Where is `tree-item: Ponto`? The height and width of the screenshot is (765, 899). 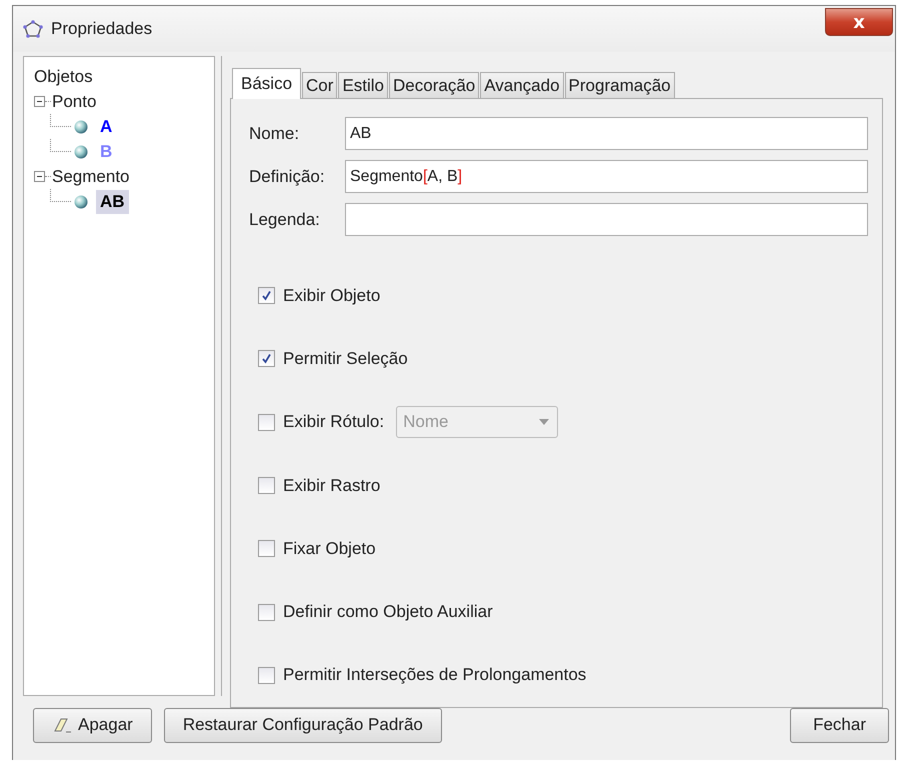 tree-item: Ponto is located at coordinates (74, 102).